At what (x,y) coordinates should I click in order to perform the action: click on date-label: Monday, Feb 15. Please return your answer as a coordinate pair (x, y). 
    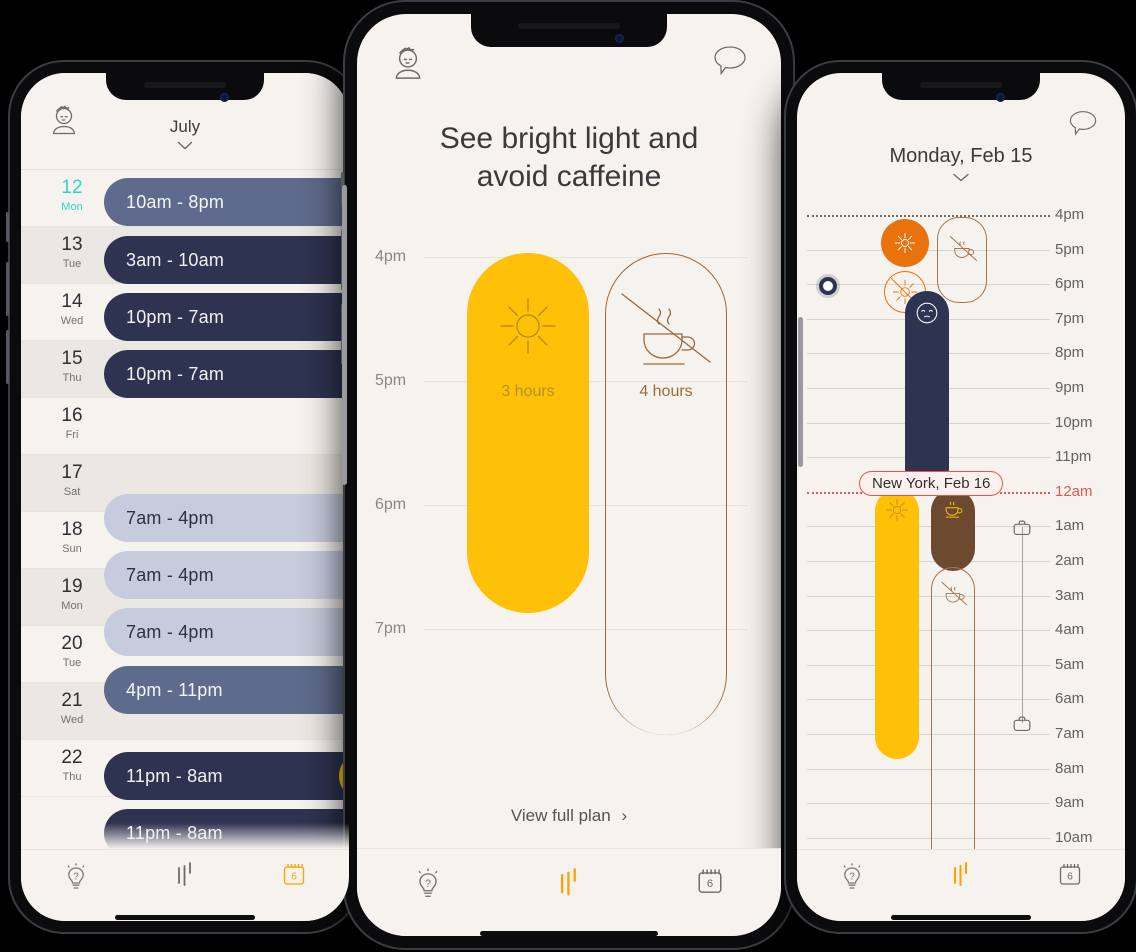
    Looking at the image, I should click on (961, 156).